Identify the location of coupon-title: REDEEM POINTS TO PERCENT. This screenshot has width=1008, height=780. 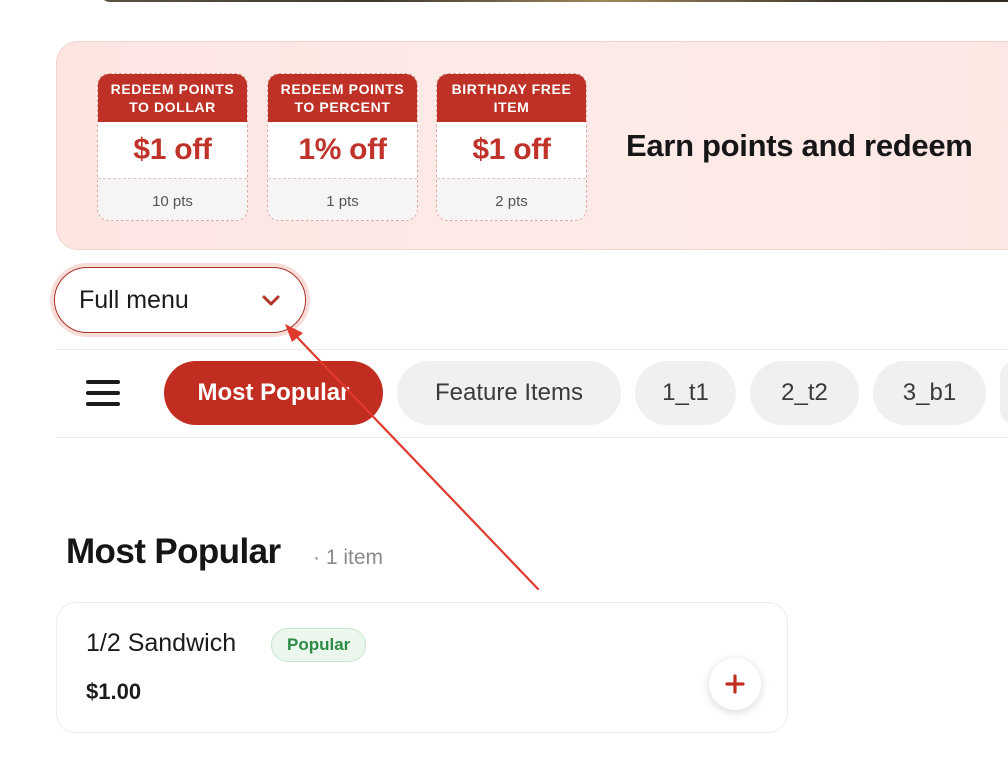
(342, 98).